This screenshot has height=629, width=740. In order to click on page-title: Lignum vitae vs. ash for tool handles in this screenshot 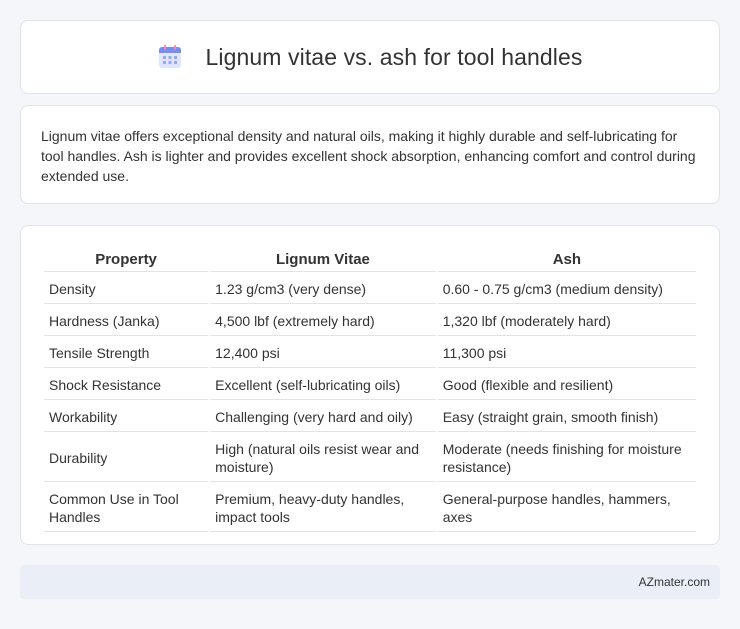, I will do `click(394, 56)`.